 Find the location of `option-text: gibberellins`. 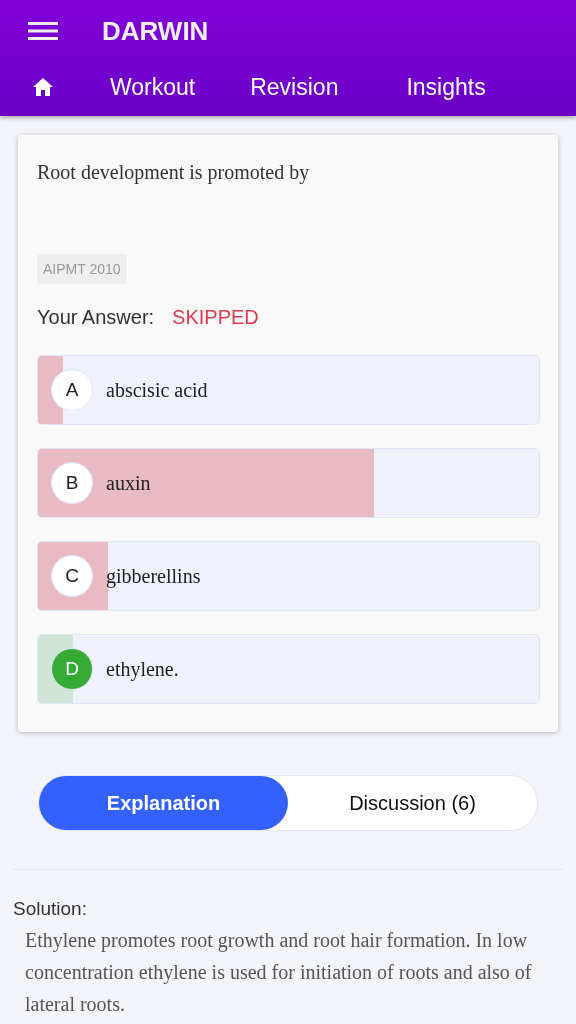

option-text: gibberellins is located at coordinates (153, 576).